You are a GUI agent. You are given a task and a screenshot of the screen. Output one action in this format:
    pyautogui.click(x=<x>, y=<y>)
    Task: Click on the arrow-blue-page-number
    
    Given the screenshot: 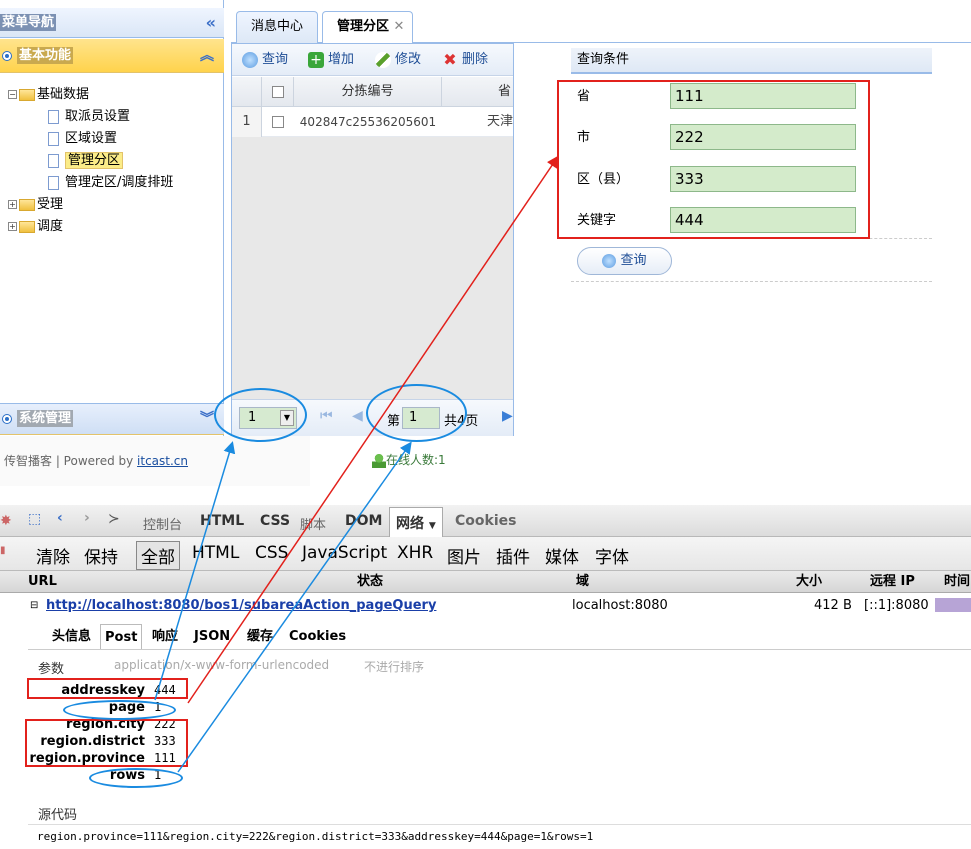 What is the action you would take?
    pyautogui.click(x=294, y=607)
    